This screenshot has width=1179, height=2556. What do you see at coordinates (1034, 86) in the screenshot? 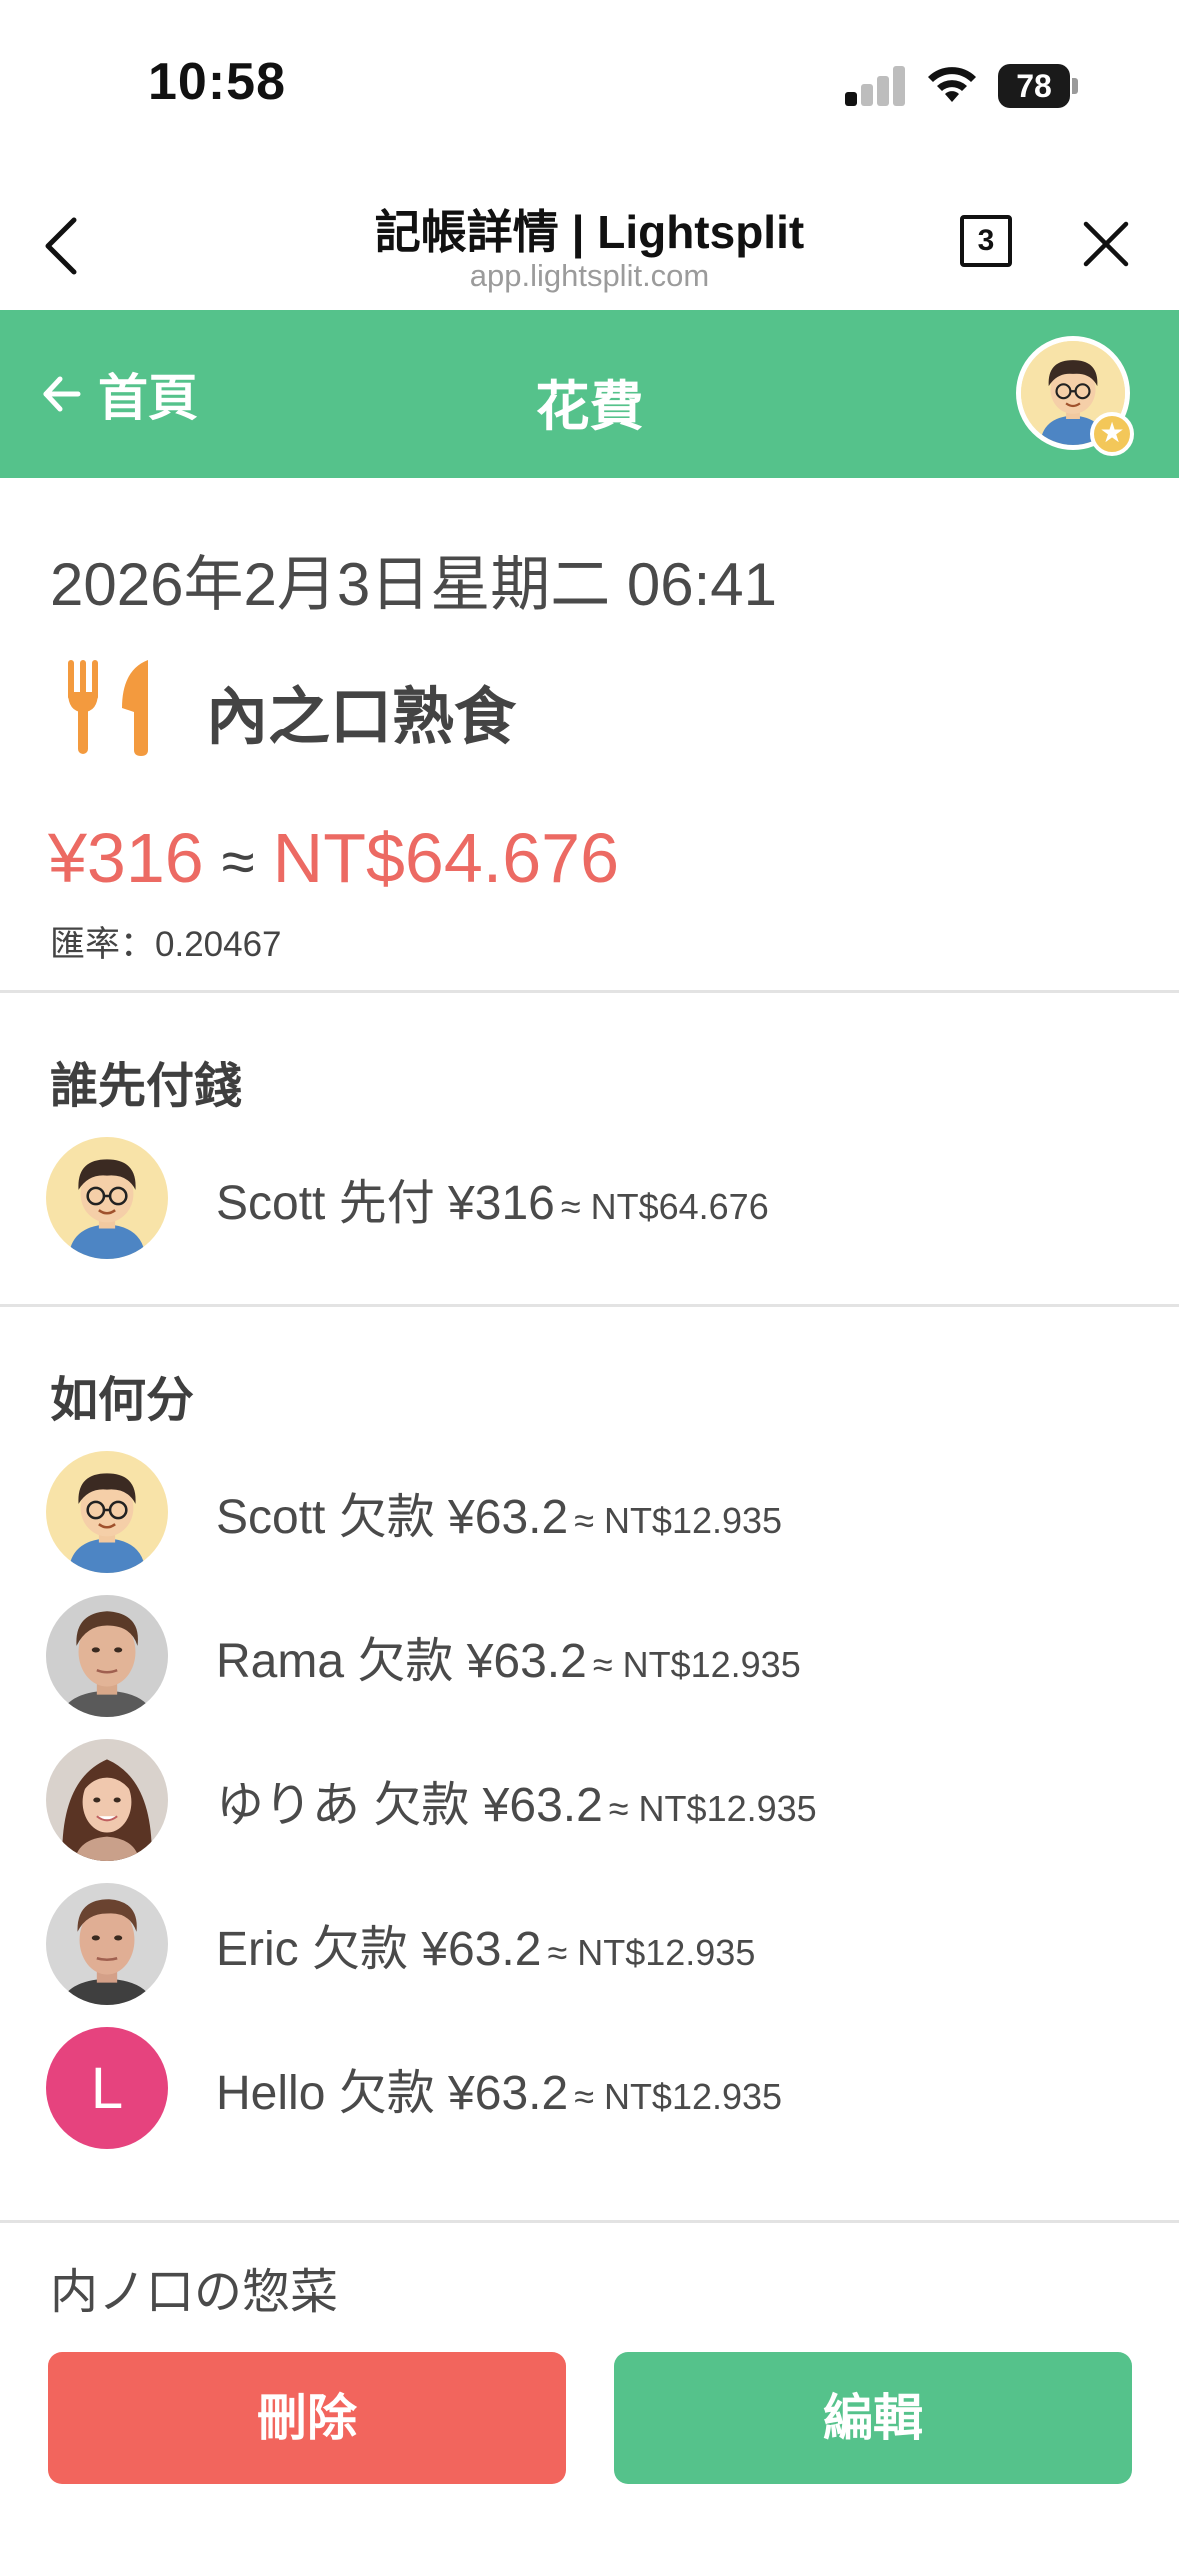
I see `battery-level: 78` at bounding box center [1034, 86].